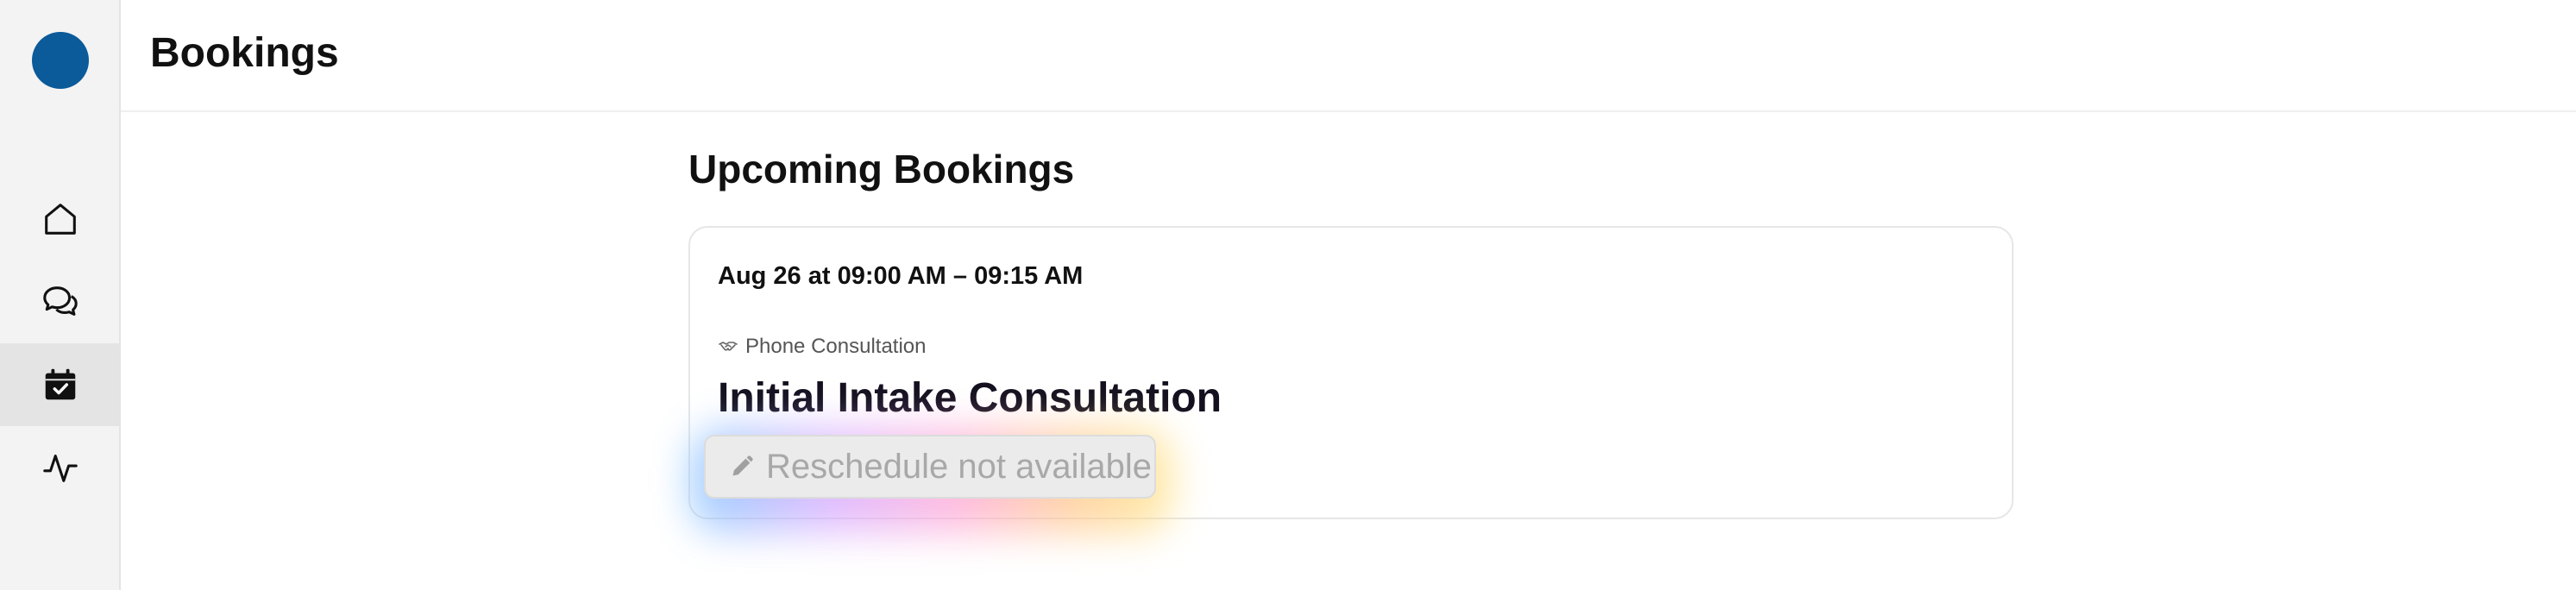 The image size is (2576, 590). I want to click on handshake-icon, so click(728, 346).